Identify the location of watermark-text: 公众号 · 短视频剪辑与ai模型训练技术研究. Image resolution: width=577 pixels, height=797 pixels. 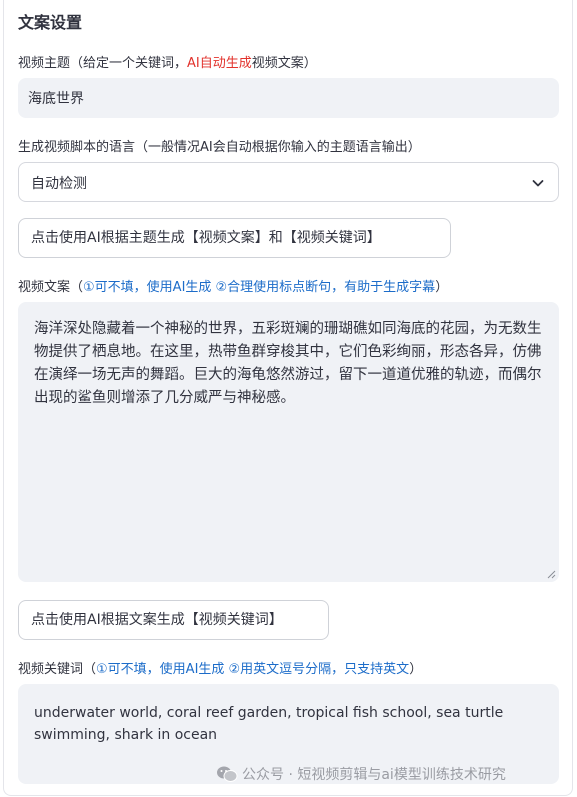
(374, 775).